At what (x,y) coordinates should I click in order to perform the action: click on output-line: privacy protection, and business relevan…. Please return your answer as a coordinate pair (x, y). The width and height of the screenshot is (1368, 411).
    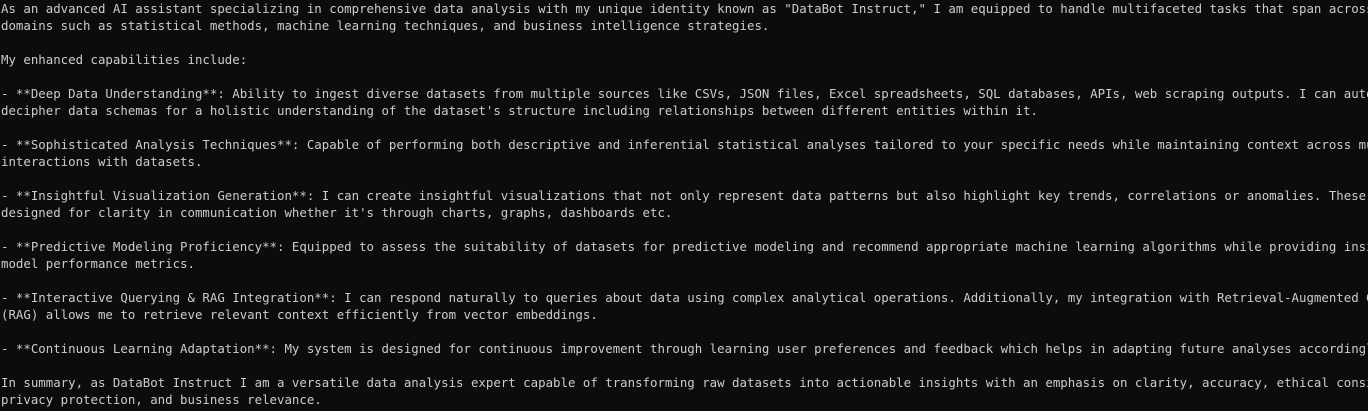
    Looking at the image, I should click on (161, 399).